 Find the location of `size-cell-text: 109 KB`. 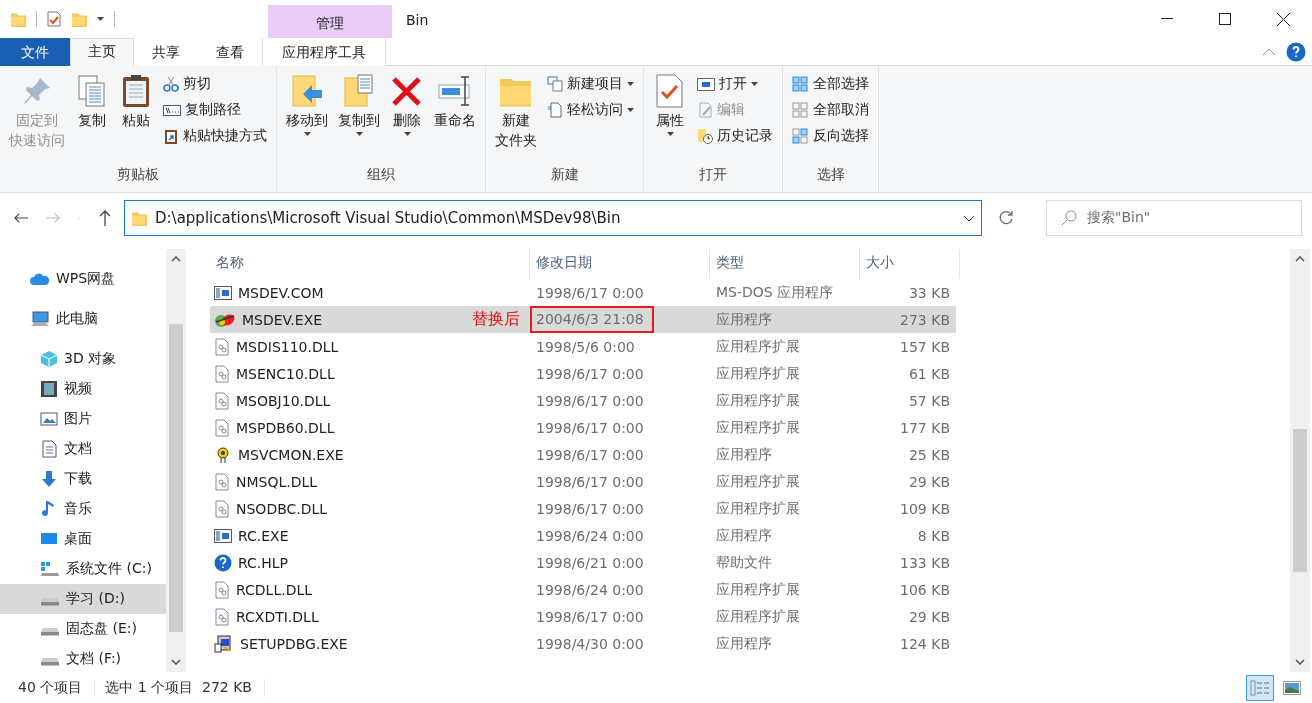

size-cell-text: 109 KB is located at coordinates (925, 508).